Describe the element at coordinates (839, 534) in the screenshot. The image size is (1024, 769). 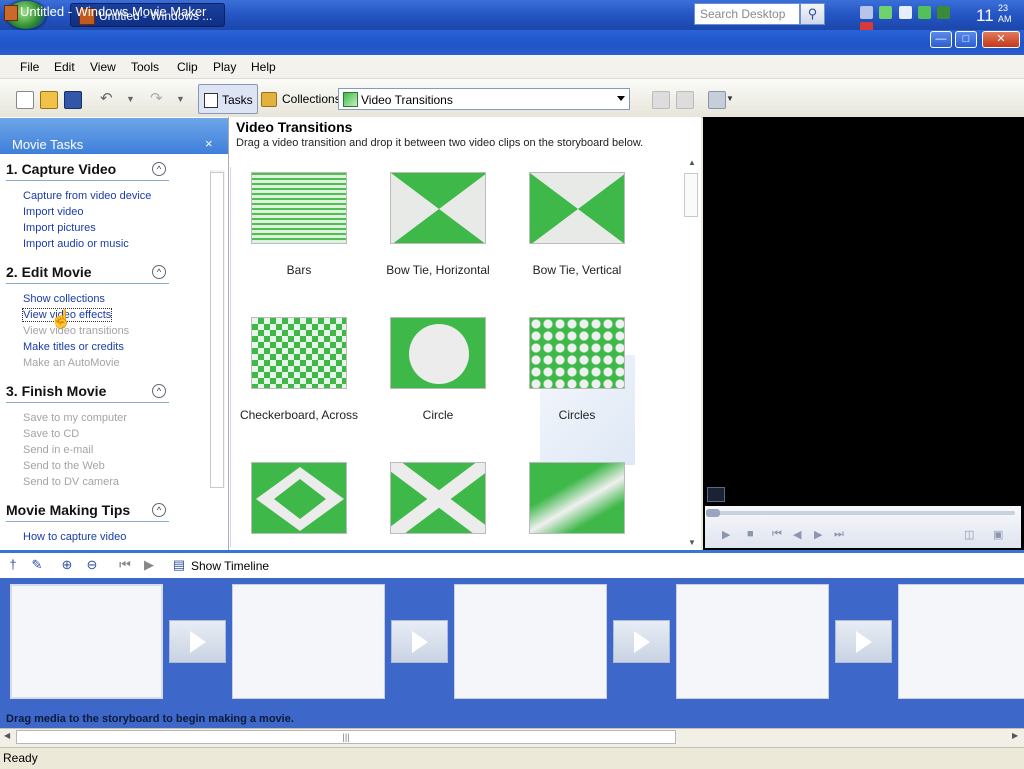
I see `next-frame-icon: ⏭` at that location.